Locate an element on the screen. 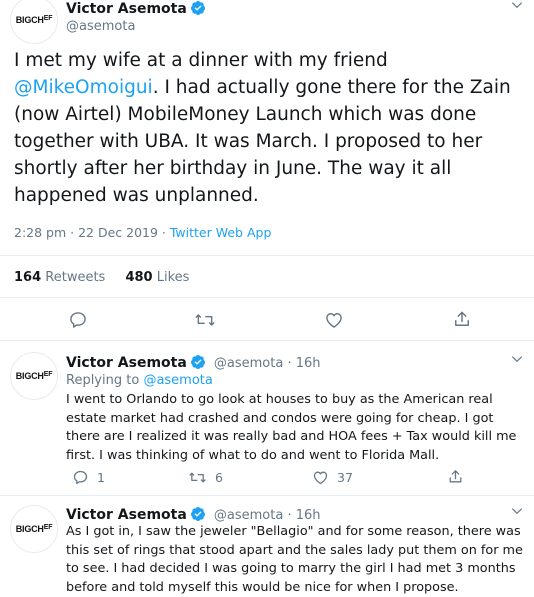 This screenshot has width=534, height=597. timestamp: 2:28 pm · 22 Dec 2019 · is located at coordinates (92, 232).